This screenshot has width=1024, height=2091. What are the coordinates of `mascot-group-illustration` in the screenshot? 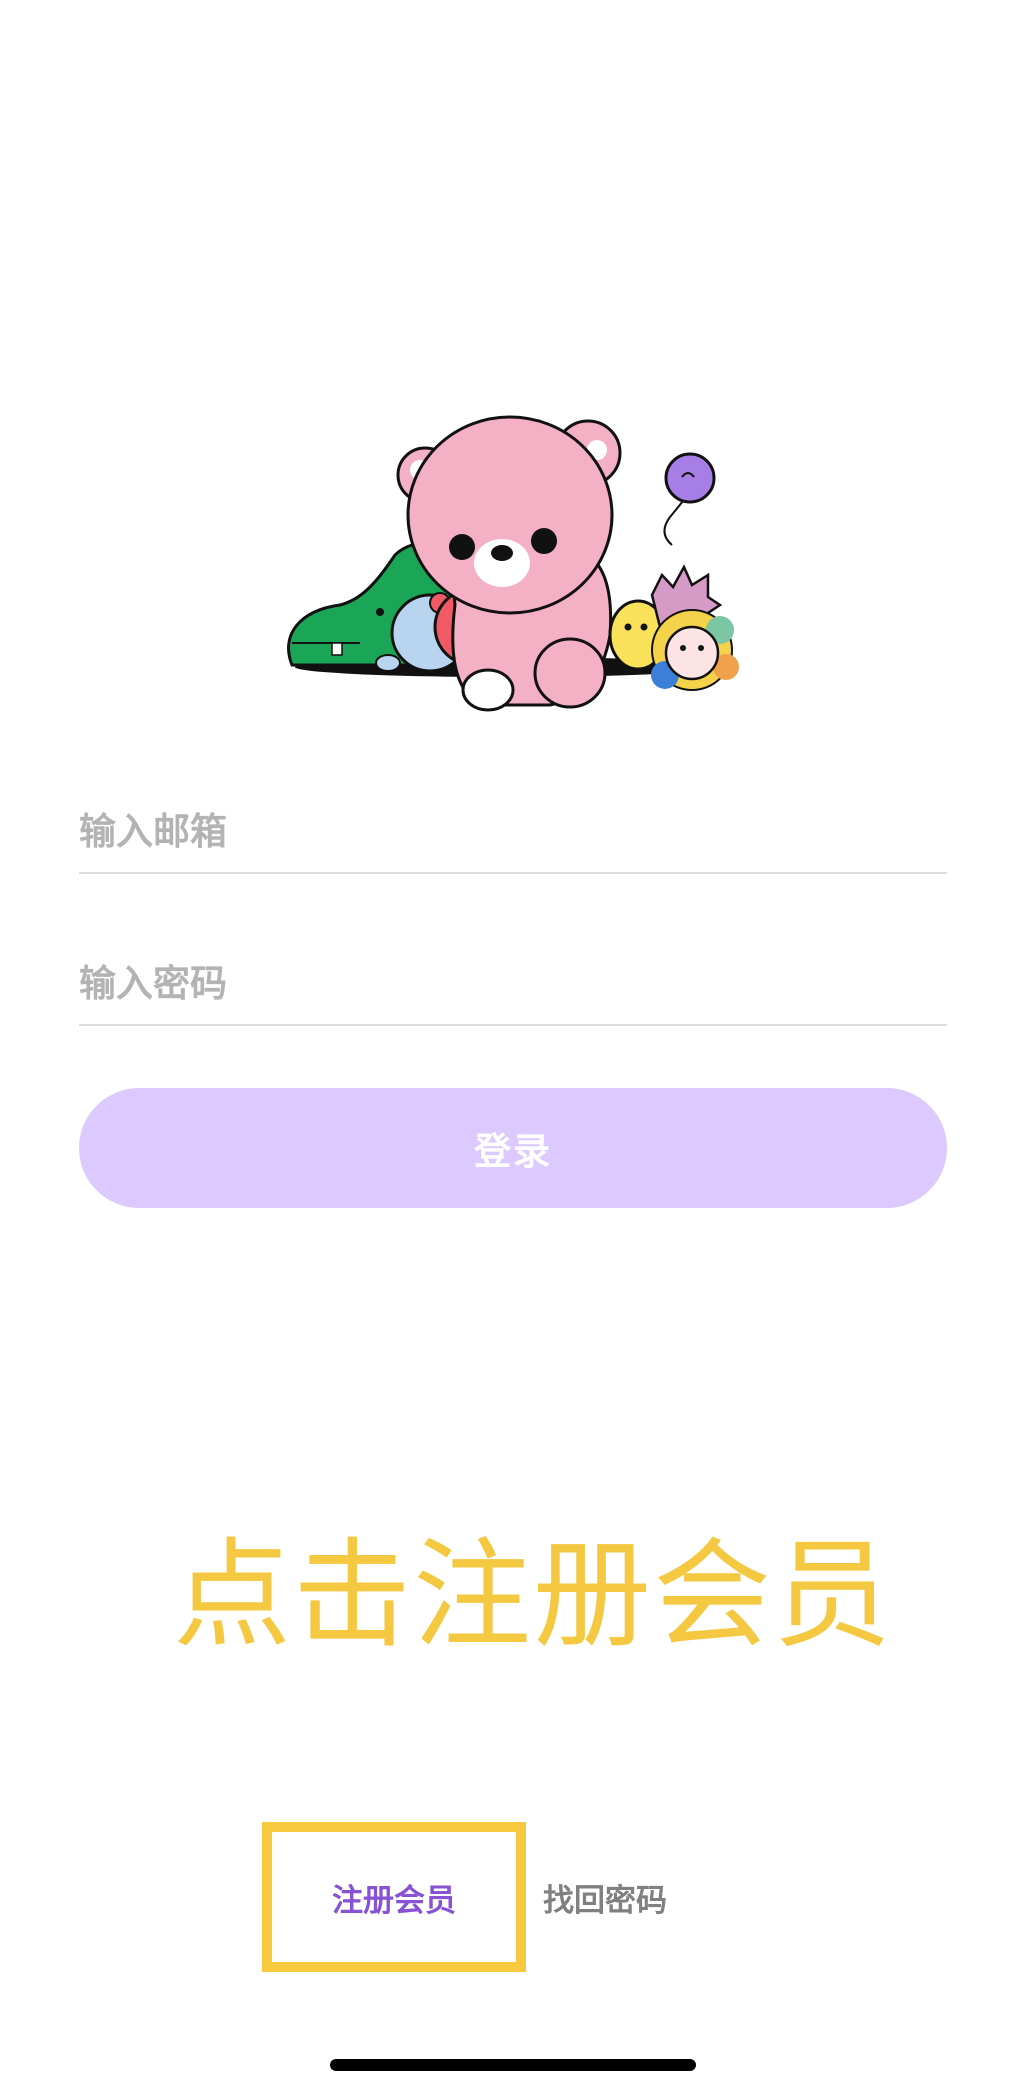 It's located at (513, 563).